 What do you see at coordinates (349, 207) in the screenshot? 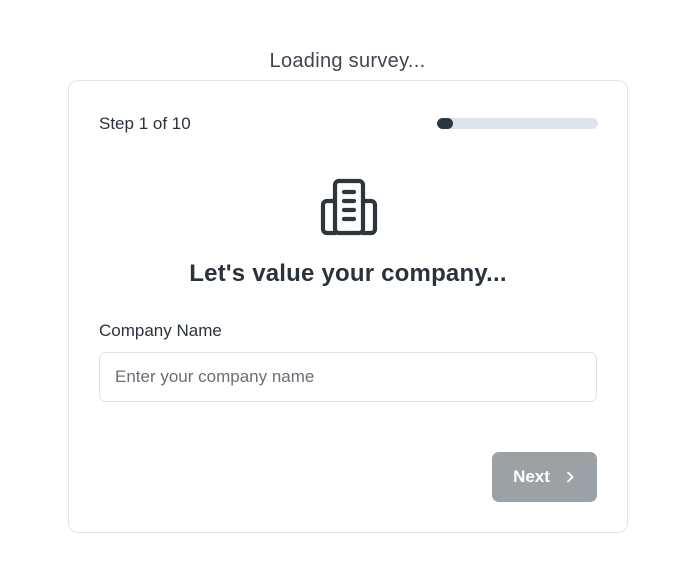
I see `building-icon` at bounding box center [349, 207].